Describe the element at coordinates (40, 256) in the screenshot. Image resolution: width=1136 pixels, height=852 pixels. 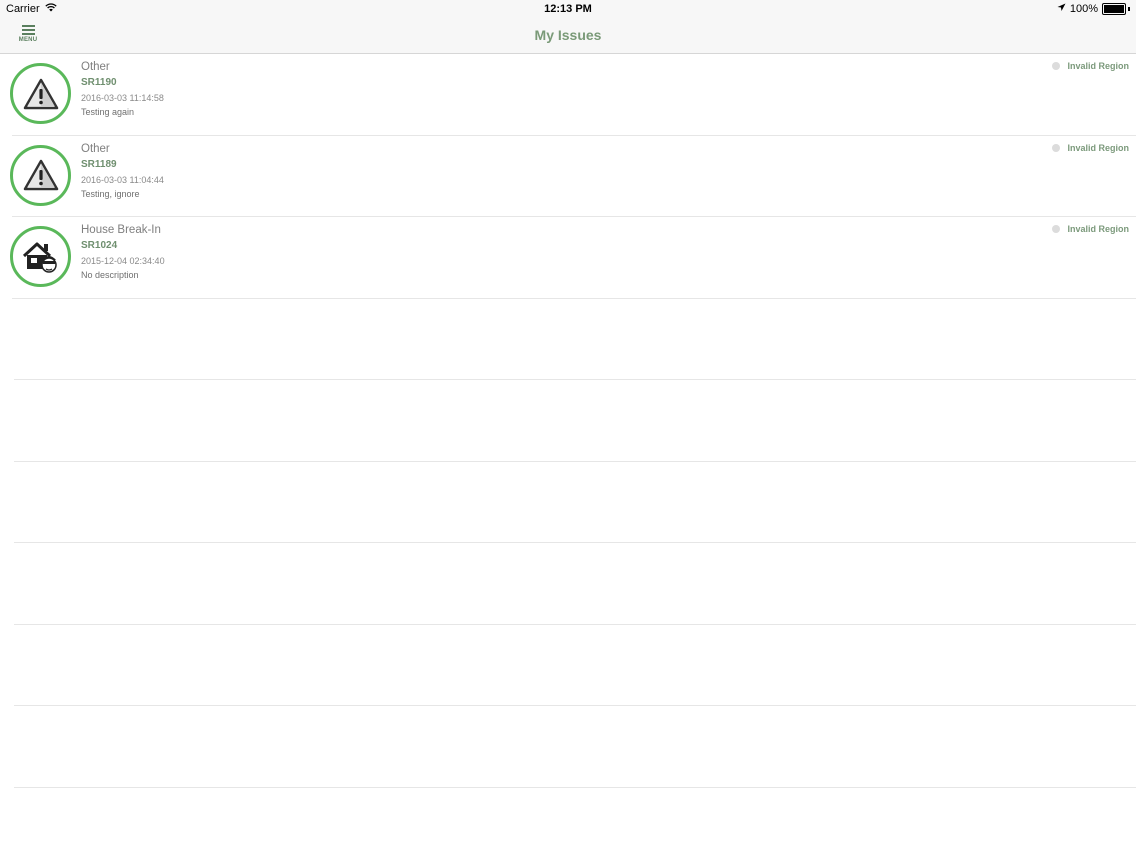
I see `house-burglar-icon` at that location.